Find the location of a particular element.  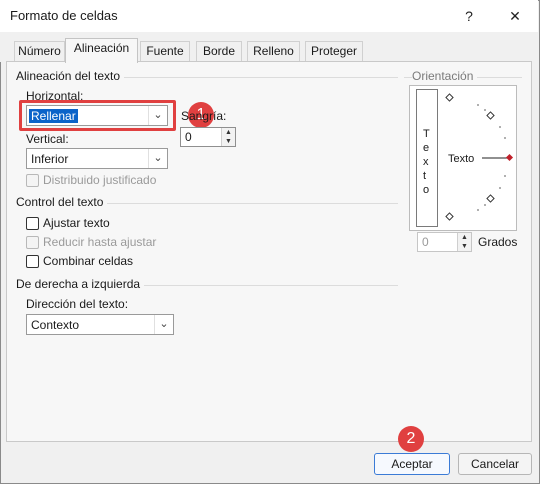

tab-borde: Borde is located at coordinates (219, 51).